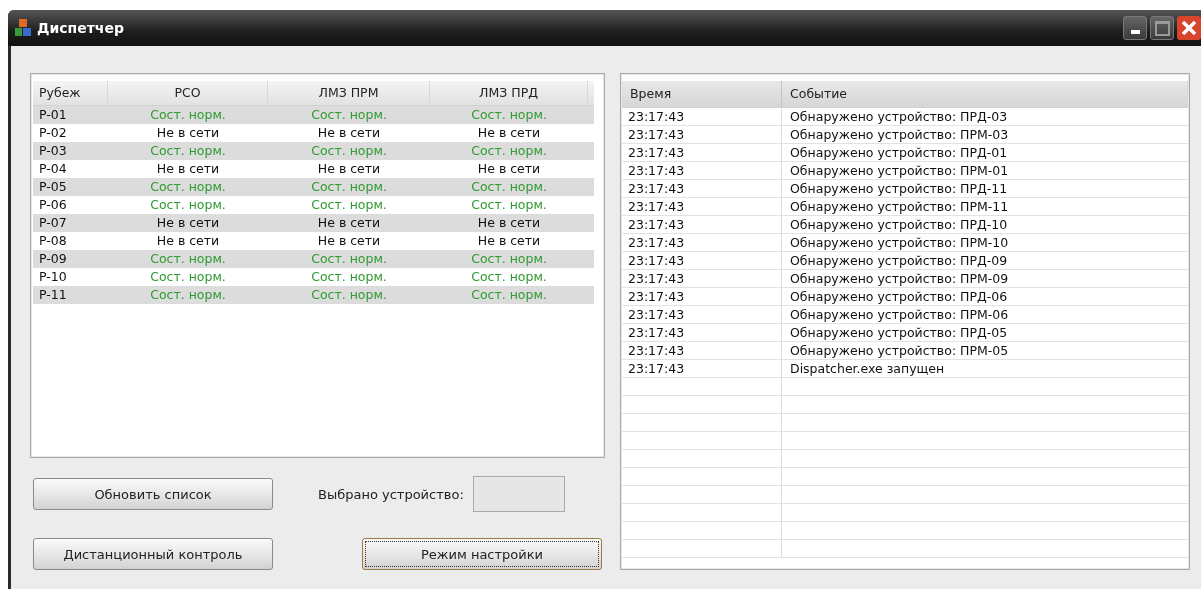 Image resolution: width=1201 pixels, height=589 pixels. Describe the element at coordinates (23, 28) in the screenshot. I see `app-icon` at that location.